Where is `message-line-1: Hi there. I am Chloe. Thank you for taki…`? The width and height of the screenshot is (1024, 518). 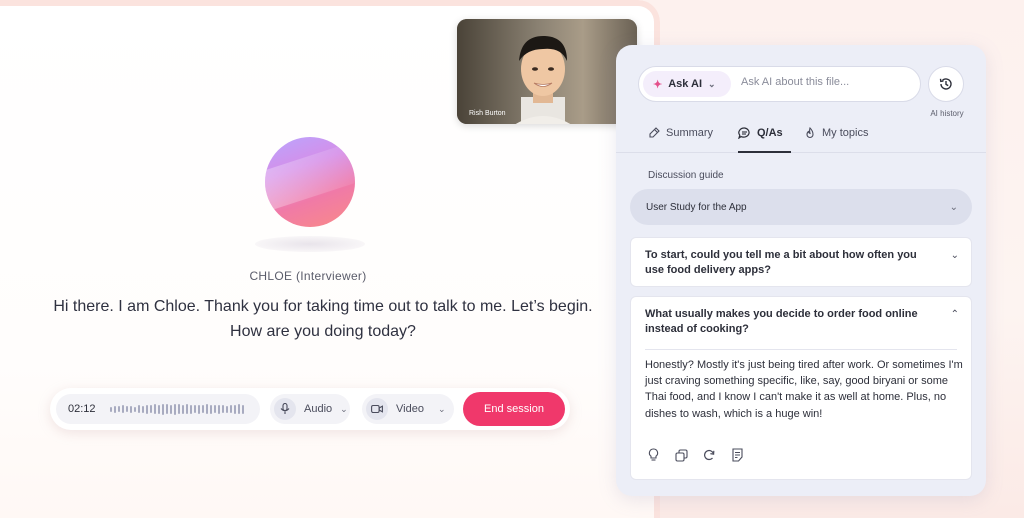
message-line-1: Hi there. I am Chloe. Thank you for taki… is located at coordinates (323, 306).